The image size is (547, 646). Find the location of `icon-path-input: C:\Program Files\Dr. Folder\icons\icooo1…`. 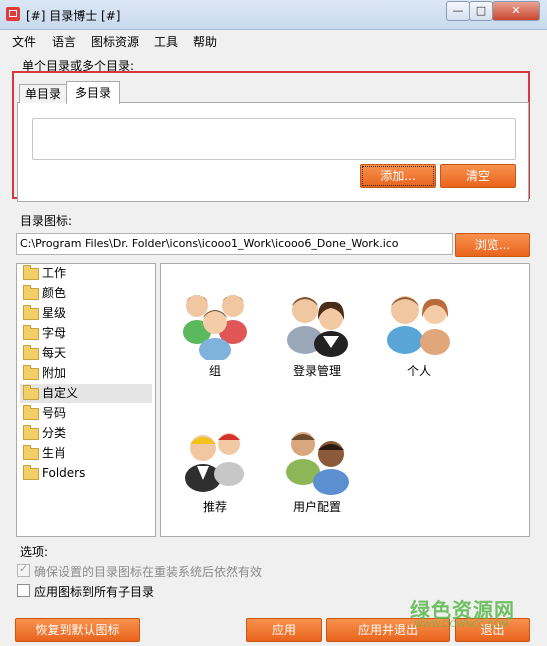

icon-path-input: C:\Program Files\Dr. Folder\icons\icooo1… is located at coordinates (234, 244).